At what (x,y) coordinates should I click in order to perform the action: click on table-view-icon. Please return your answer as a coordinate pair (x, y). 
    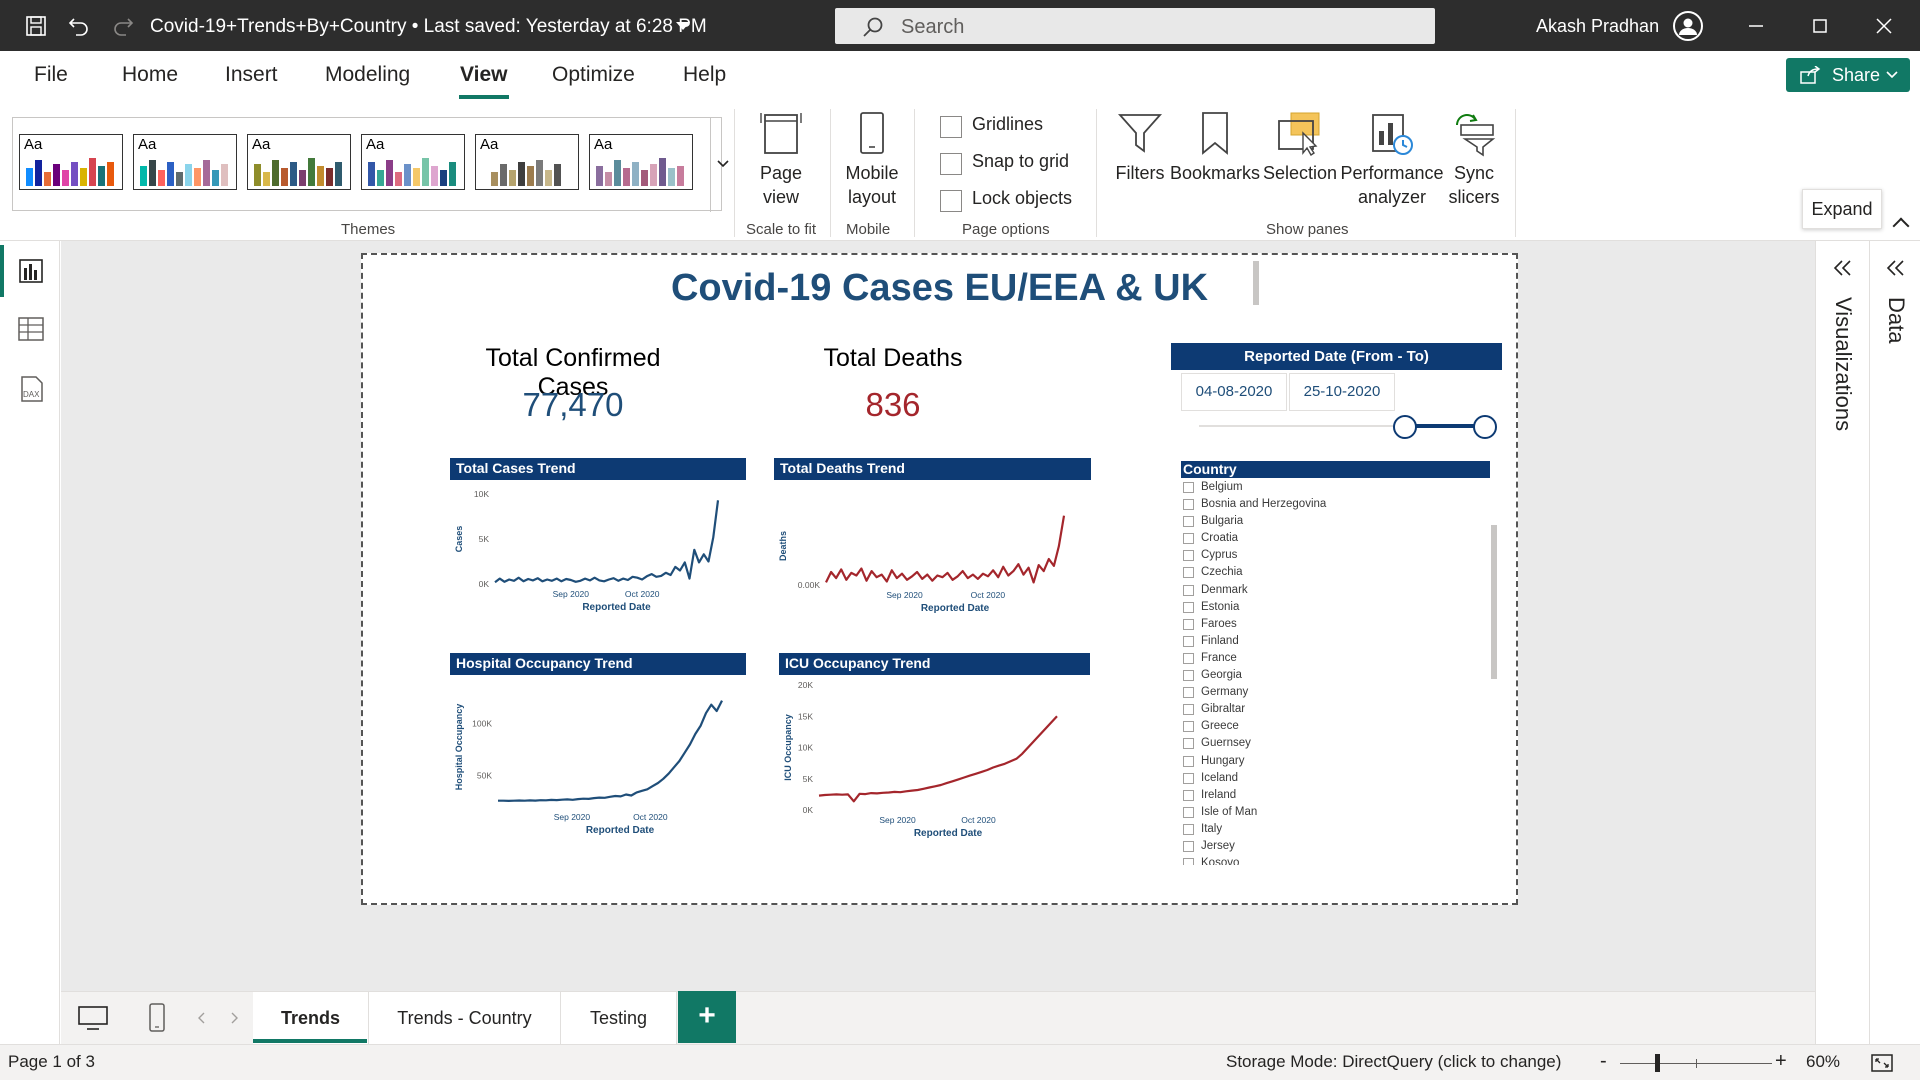
    Looking at the image, I should click on (31, 329).